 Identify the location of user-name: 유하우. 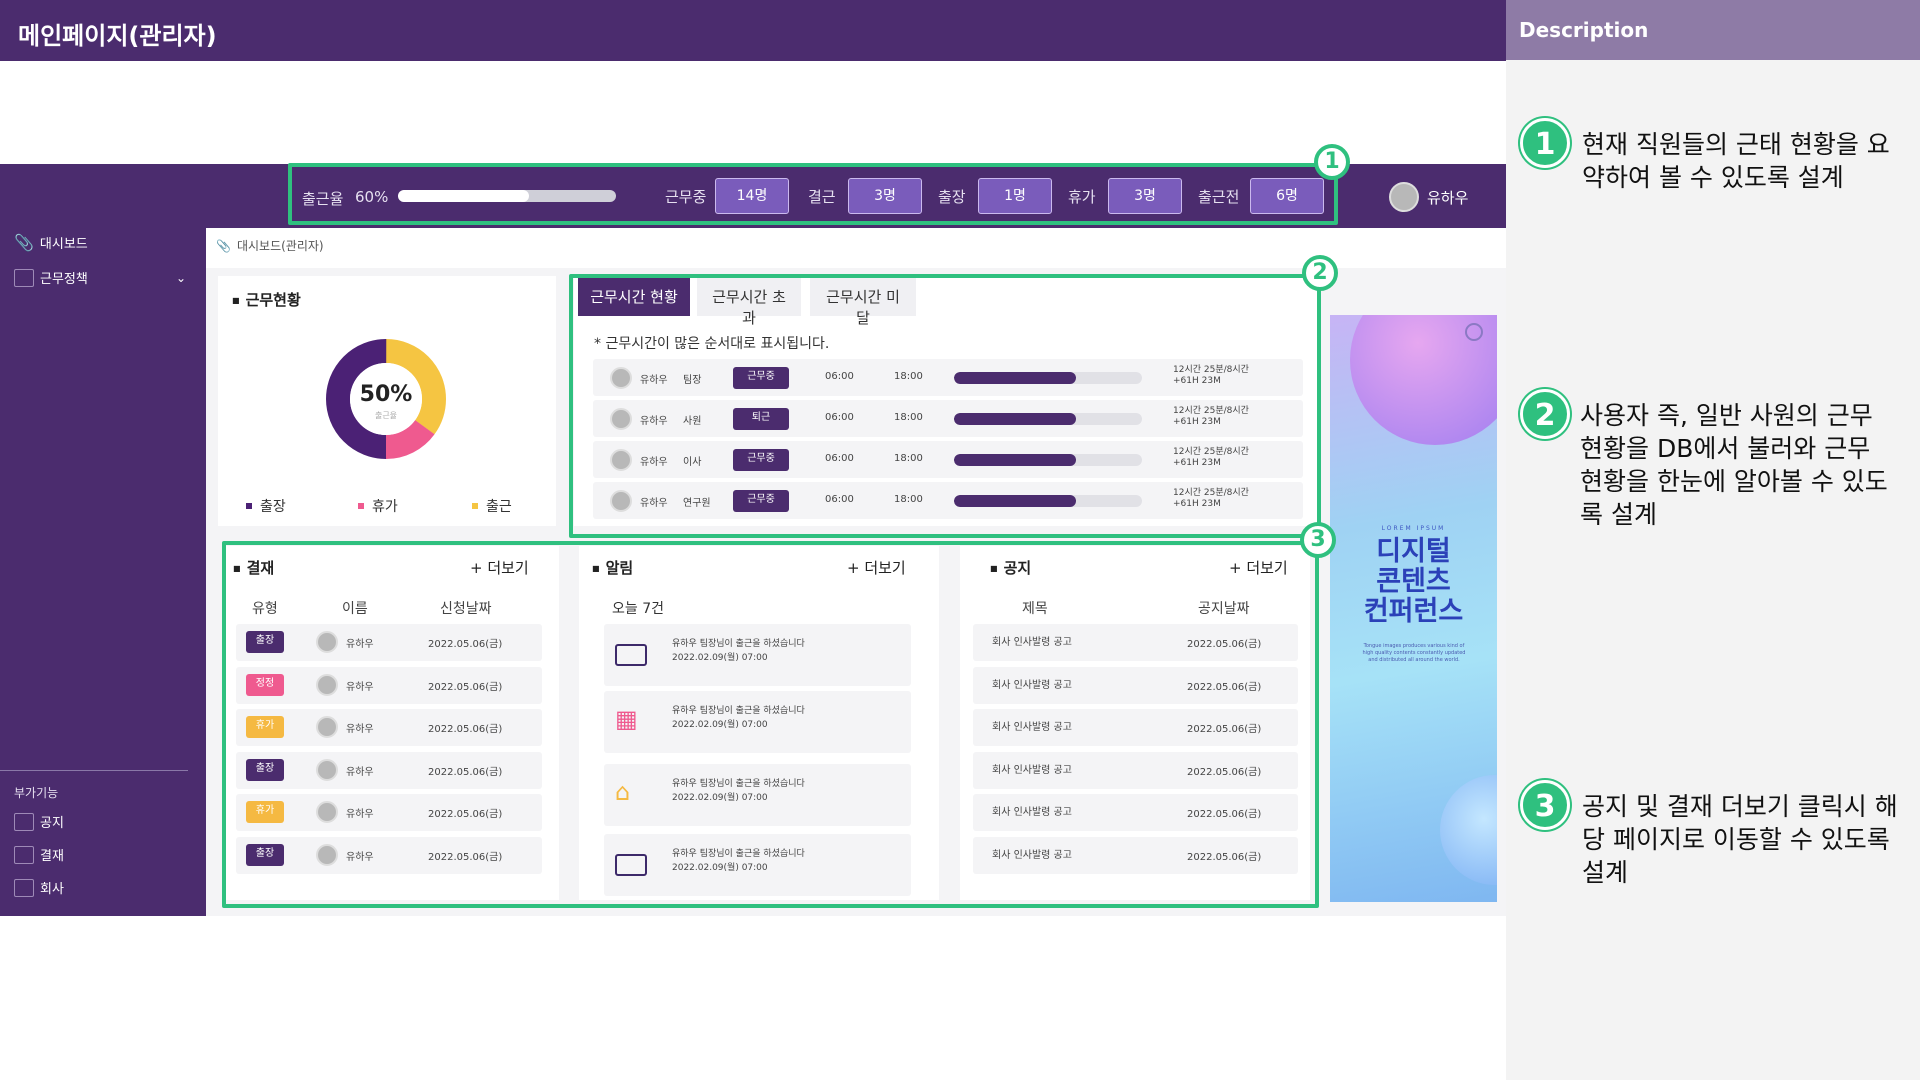
(1447, 197).